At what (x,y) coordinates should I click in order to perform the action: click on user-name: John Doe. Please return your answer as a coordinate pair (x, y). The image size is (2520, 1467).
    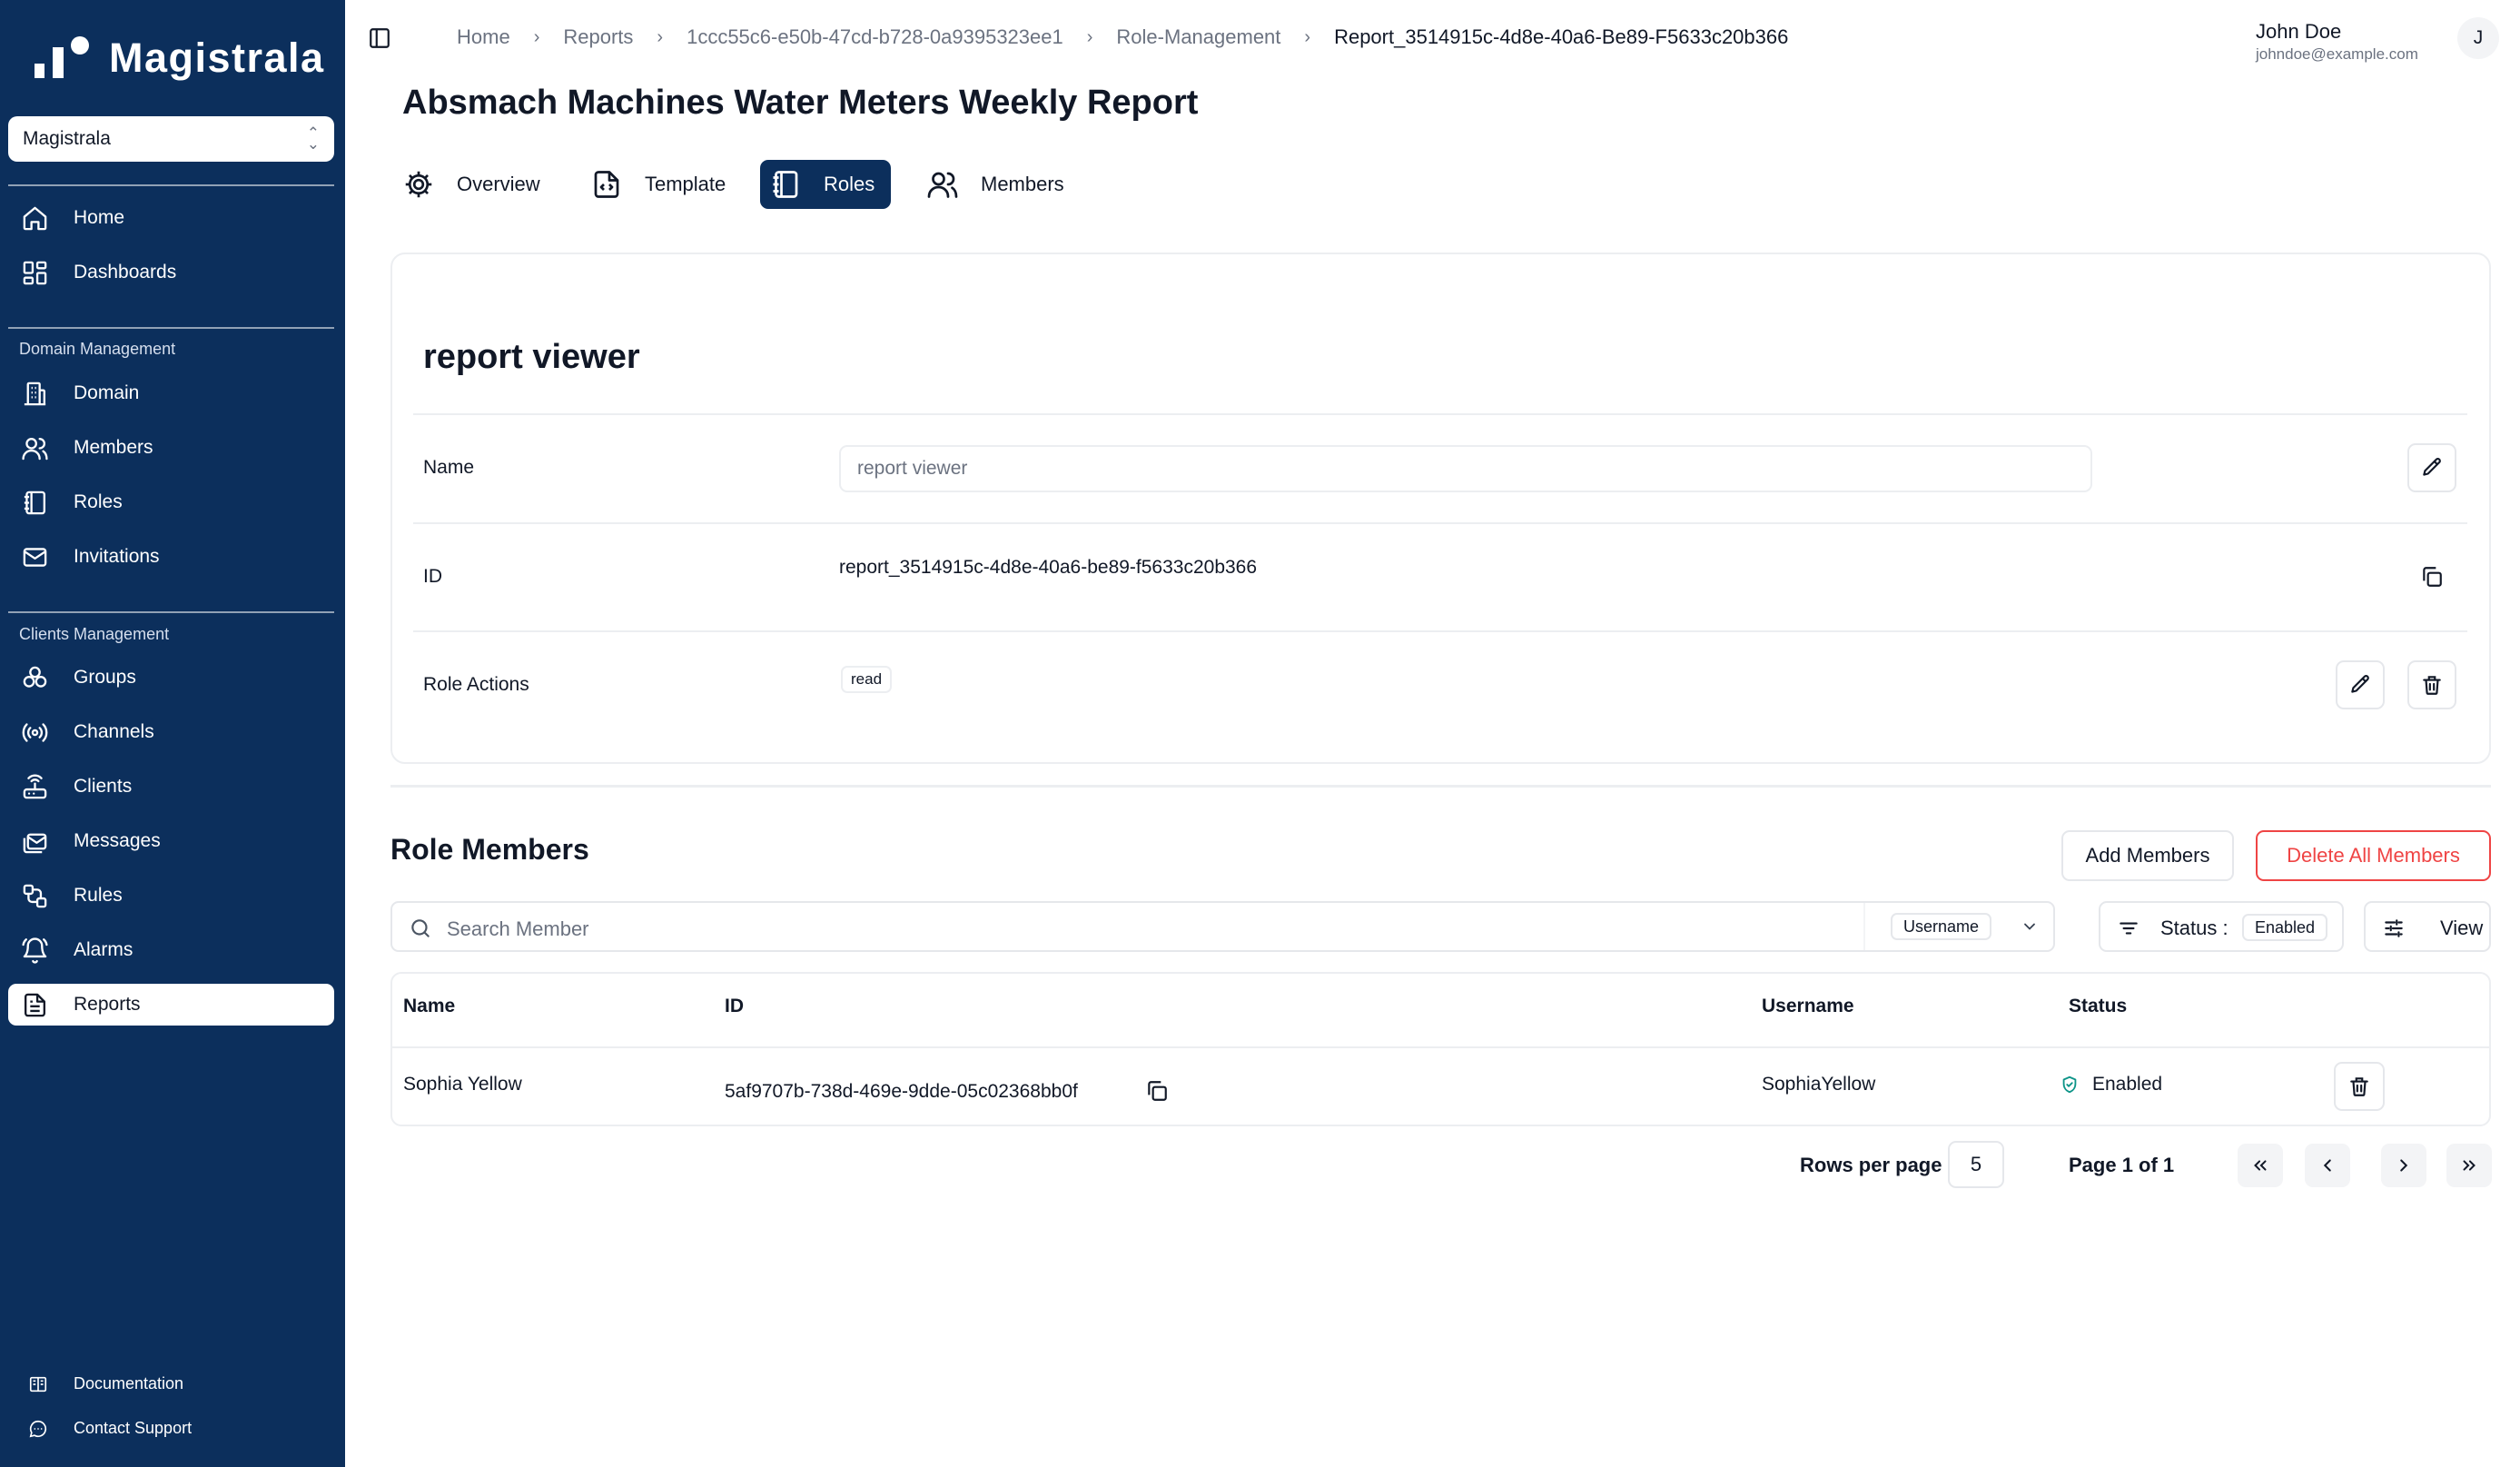
    Looking at the image, I should click on (2299, 31).